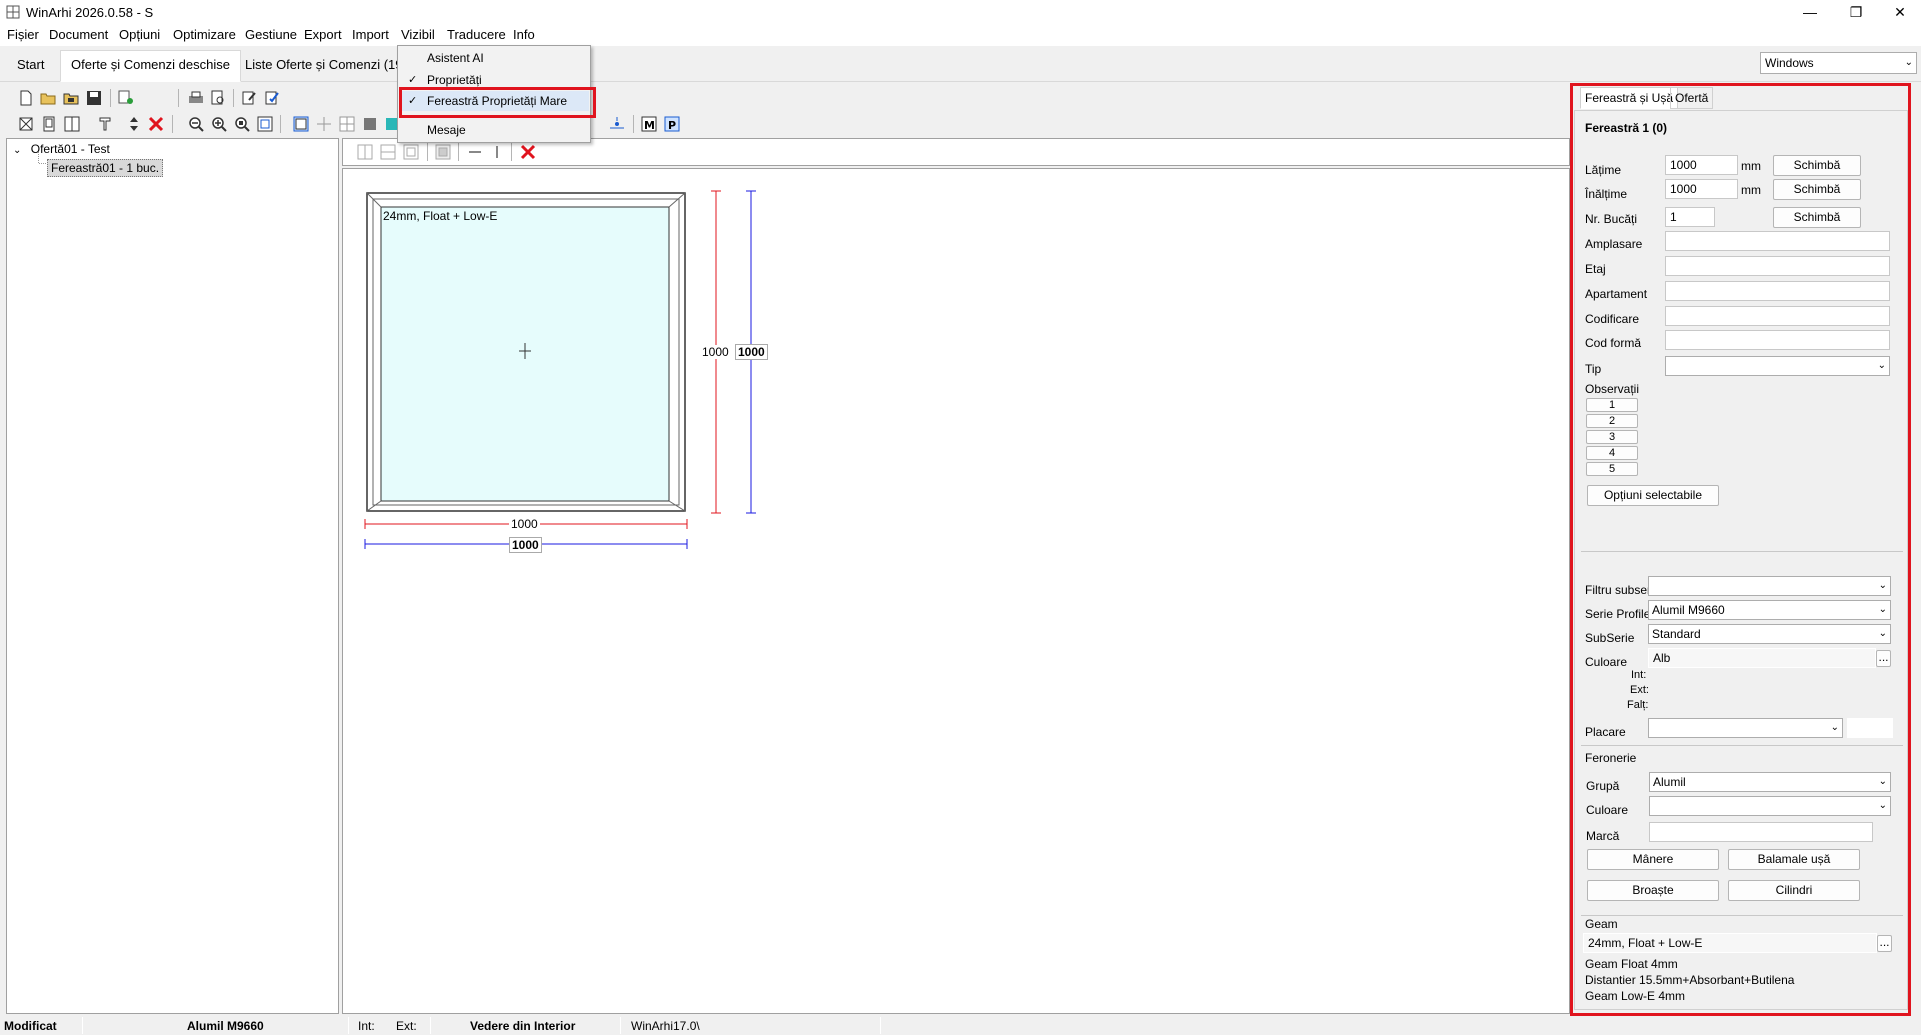 Image resolution: width=1921 pixels, height=1035 pixels. What do you see at coordinates (17, 150) in the screenshot?
I see `tree-expand-icon: ⌄` at bounding box center [17, 150].